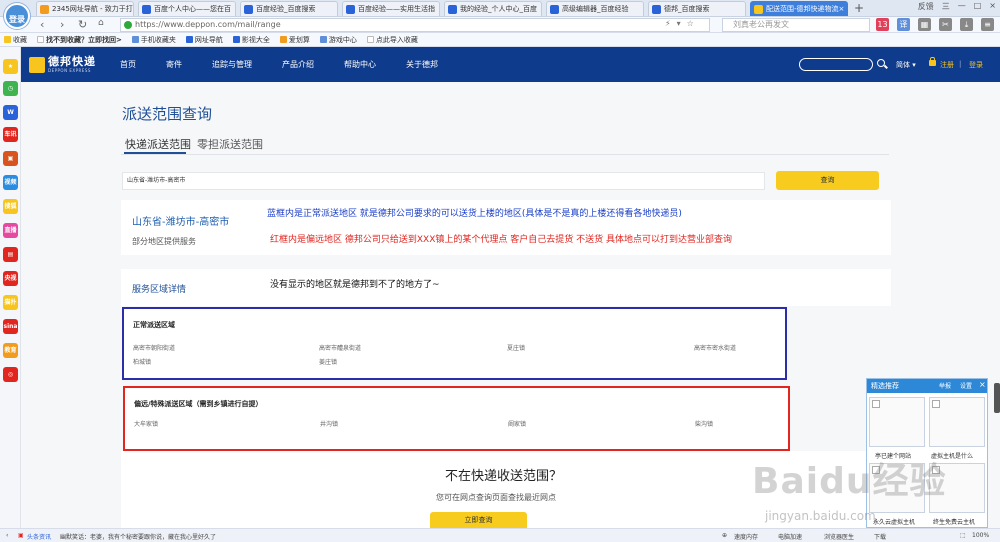  Describe the element at coordinates (880, 536) in the screenshot. I see `status-tool: 下载` at that location.